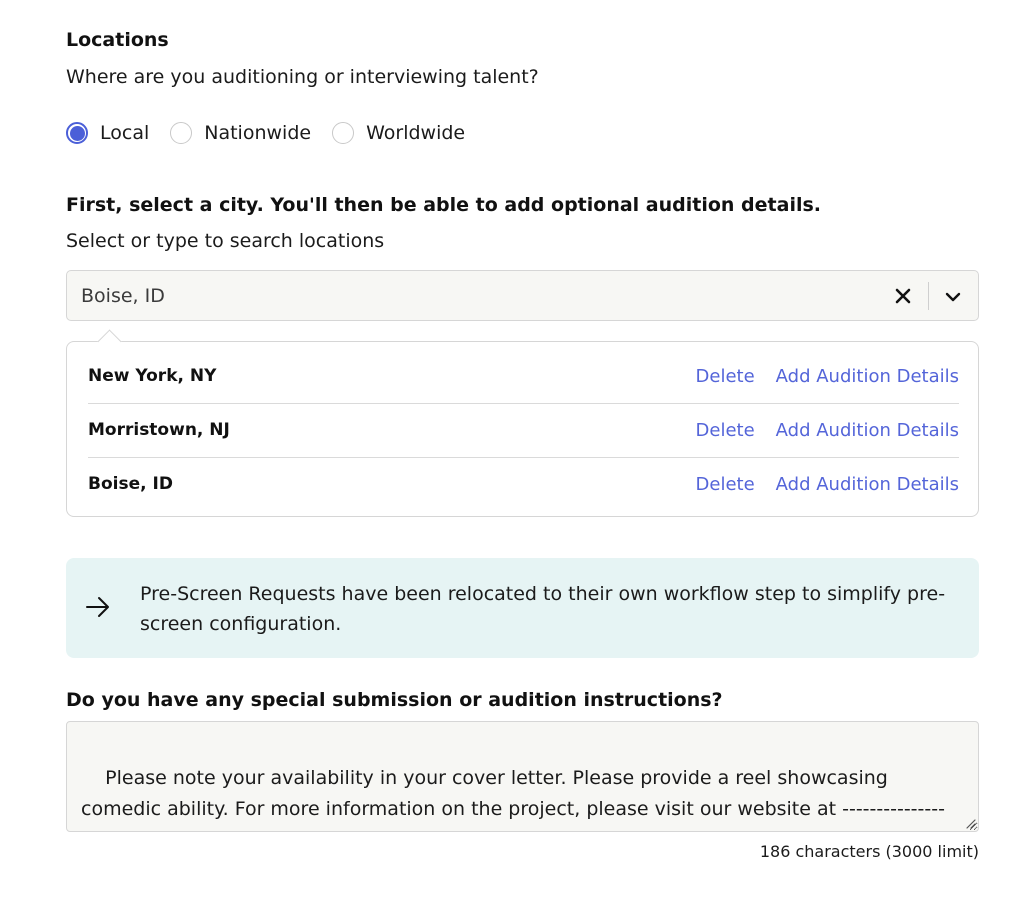 This screenshot has height=904, width=1010. I want to click on chevron-down-icon, so click(953, 297).